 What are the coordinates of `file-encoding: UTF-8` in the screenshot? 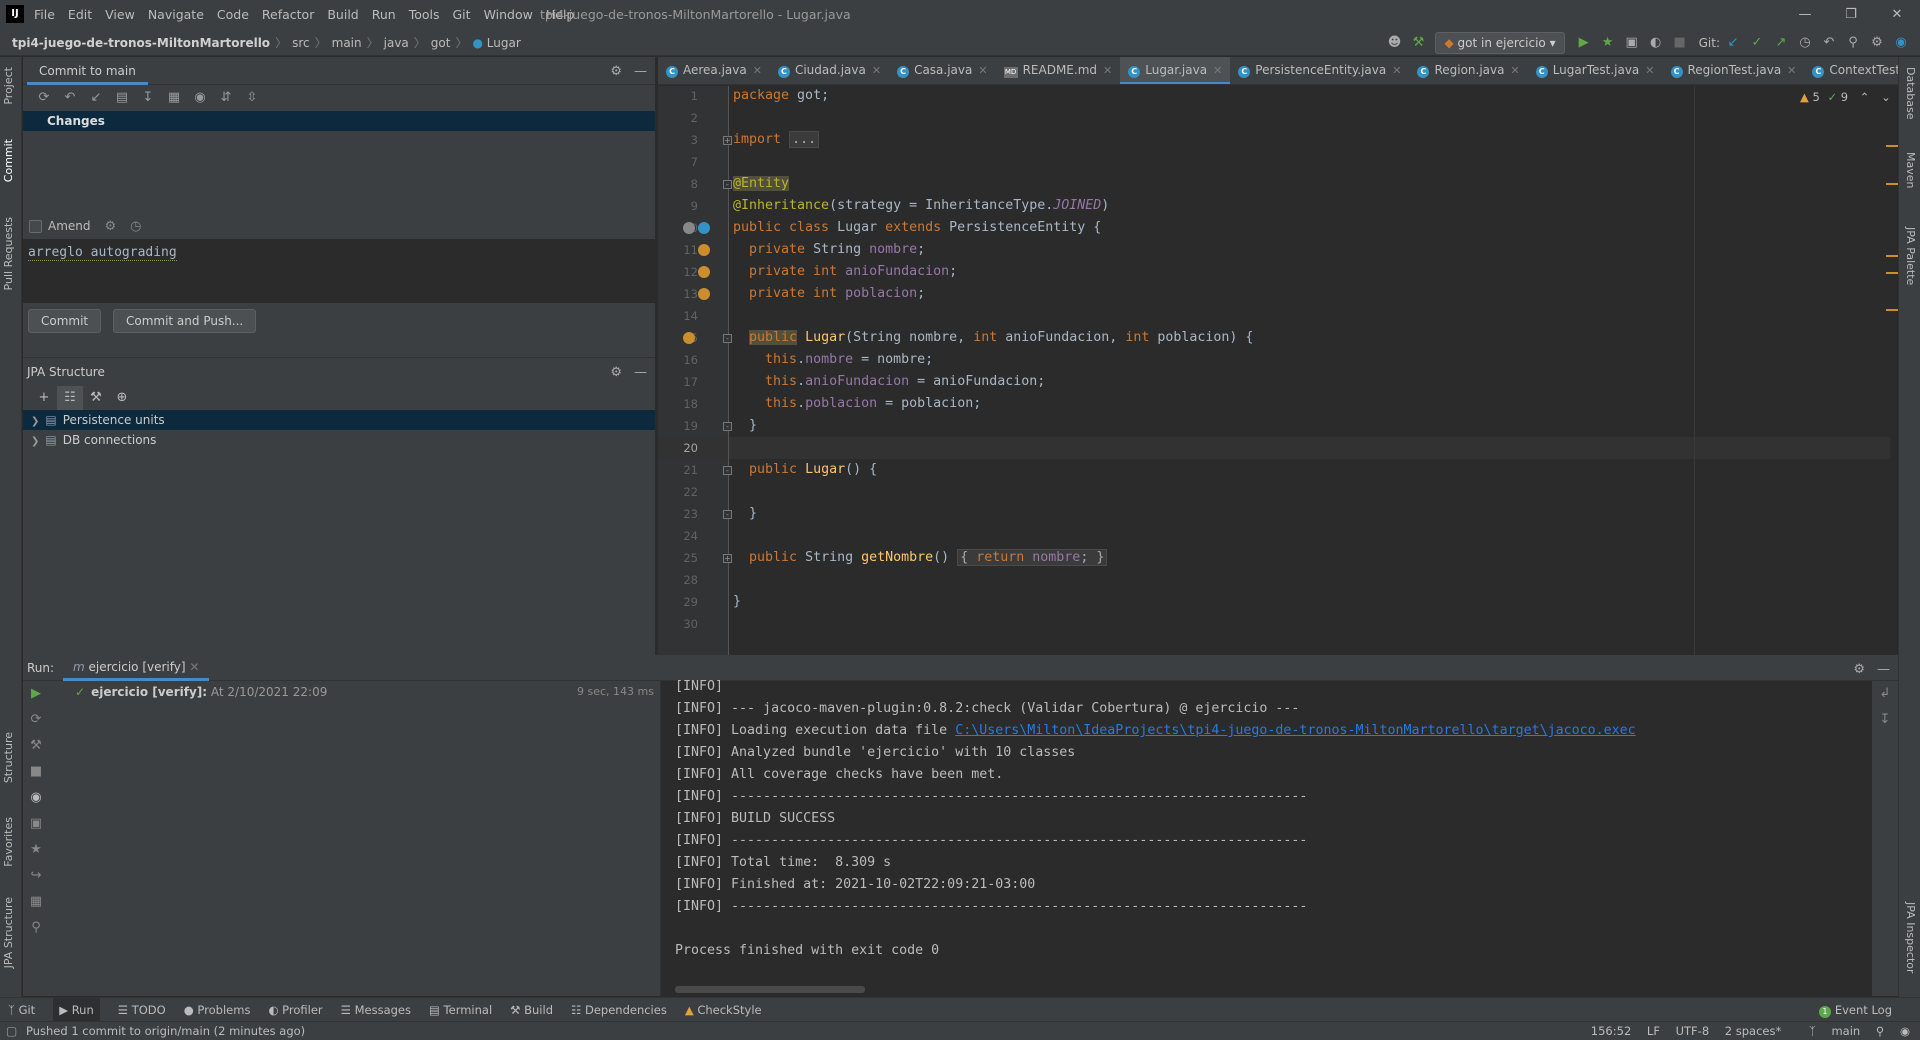 It's located at (1693, 1031).